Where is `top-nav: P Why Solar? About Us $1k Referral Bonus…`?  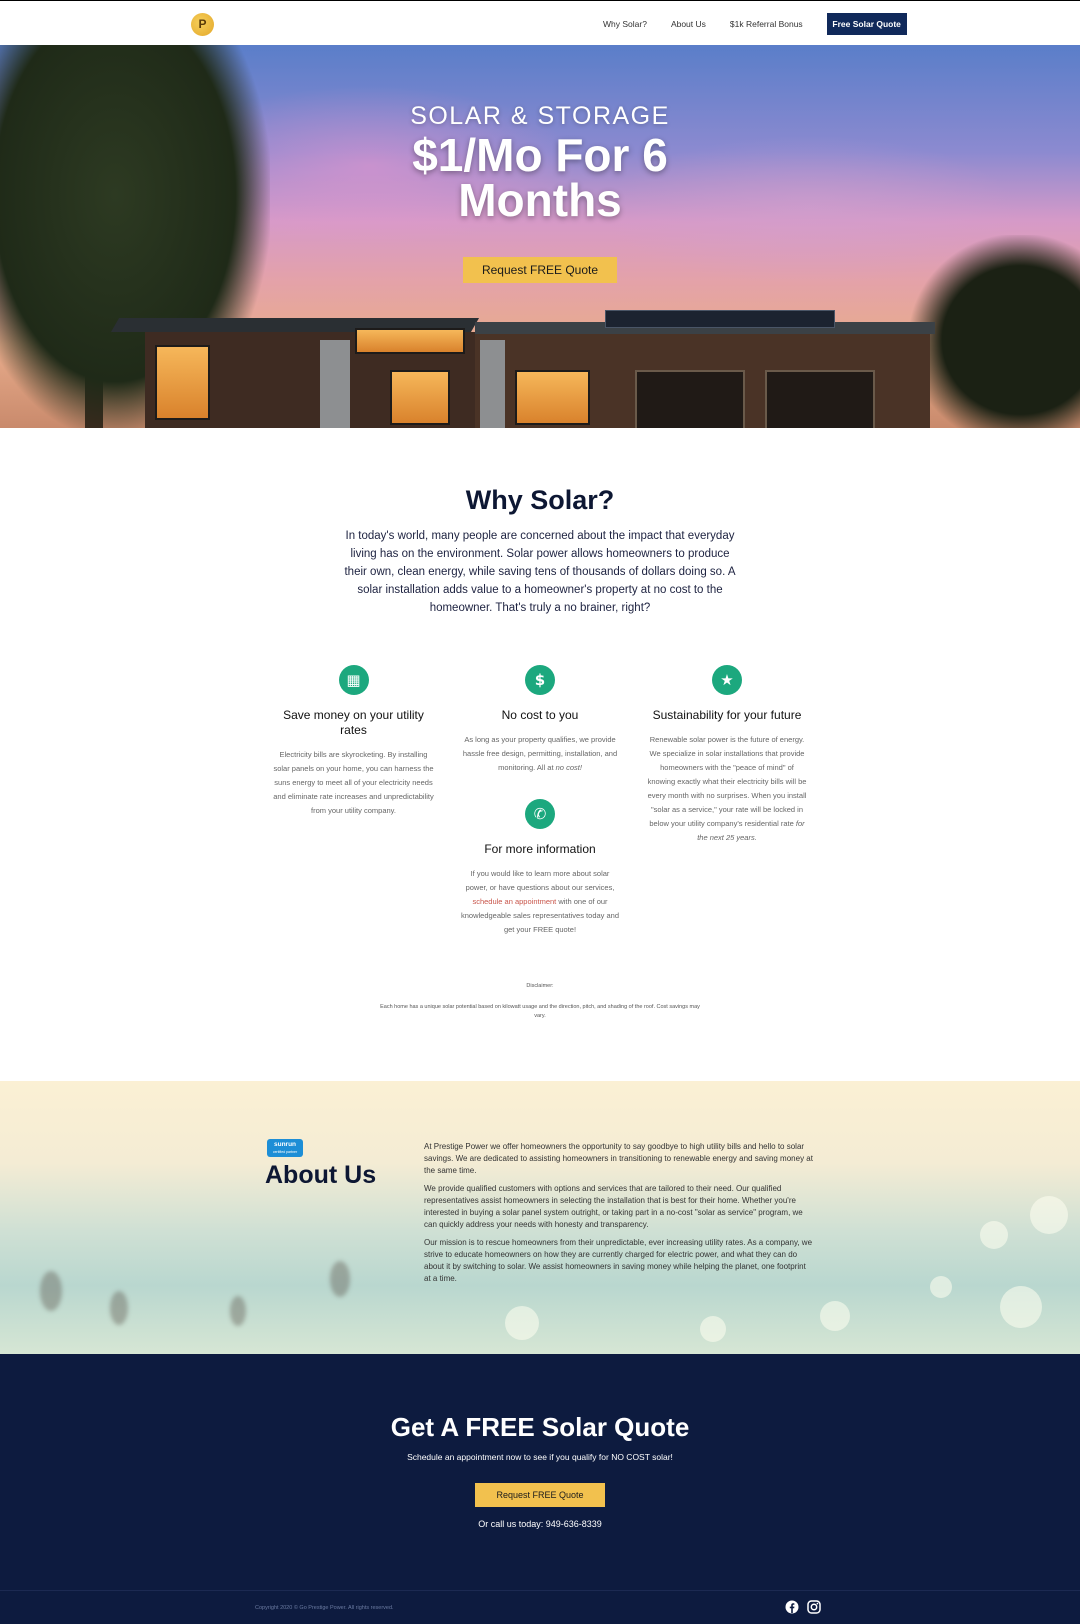
top-nav: P Why Solar? About Us $1k Referral Bonus… is located at coordinates (540, 22).